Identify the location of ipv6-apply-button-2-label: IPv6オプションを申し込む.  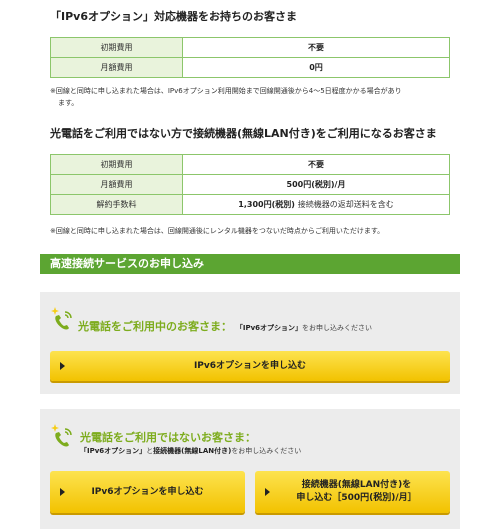
(147, 491).